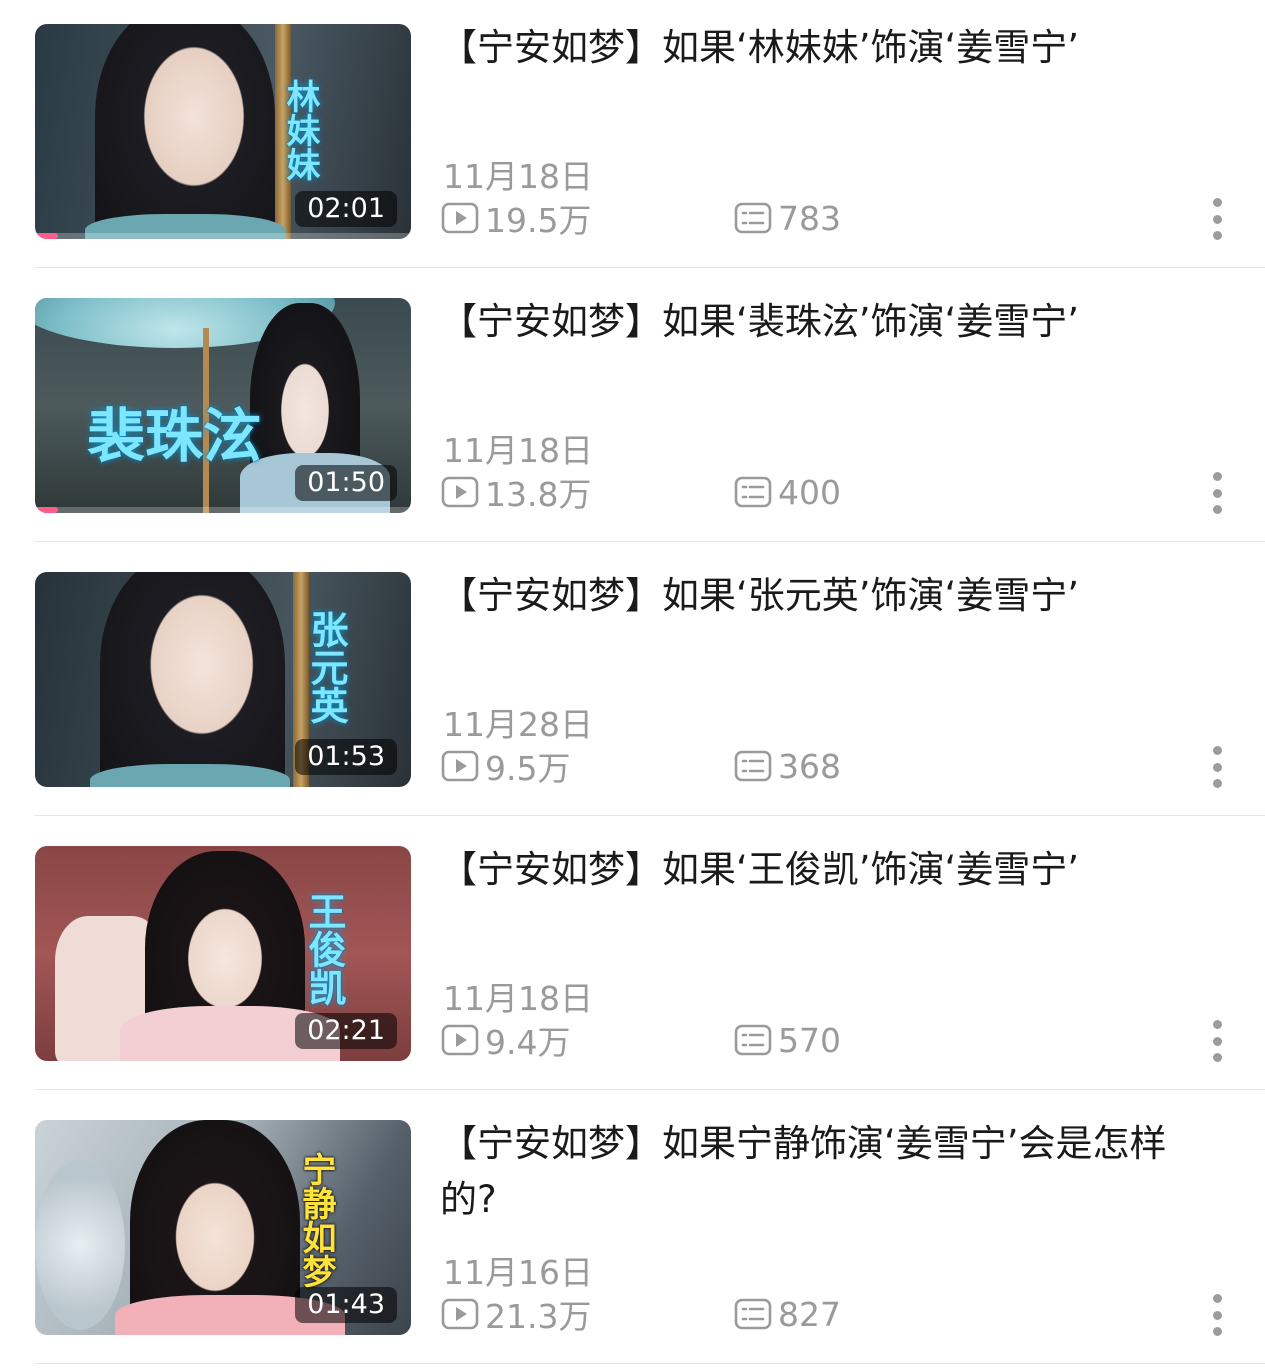 The width and height of the screenshot is (1265, 1370). What do you see at coordinates (346, 1031) in the screenshot?
I see `video-duration: 02:21` at bounding box center [346, 1031].